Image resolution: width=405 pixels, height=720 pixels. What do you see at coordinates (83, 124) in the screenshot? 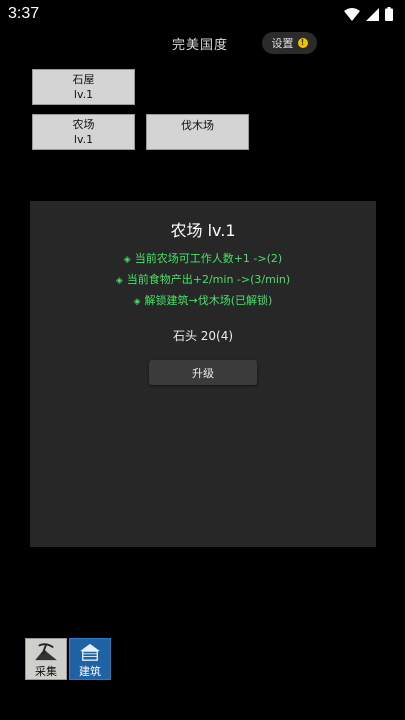
I see `building-name: 农场` at bounding box center [83, 124].